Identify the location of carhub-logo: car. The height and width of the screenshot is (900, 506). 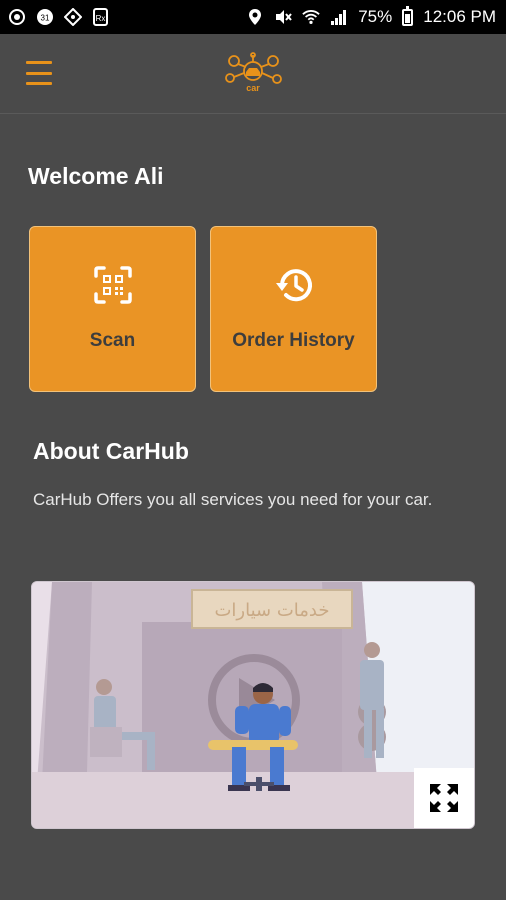
(253, 72).